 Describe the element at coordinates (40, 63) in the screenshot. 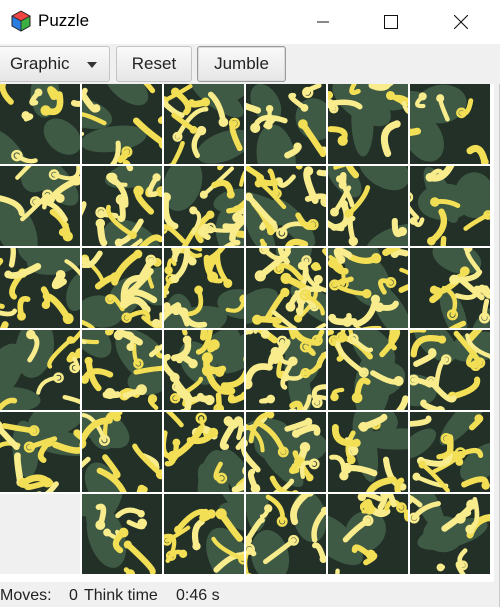

I see `graphic-dropdown-label: Graphic` at that location.